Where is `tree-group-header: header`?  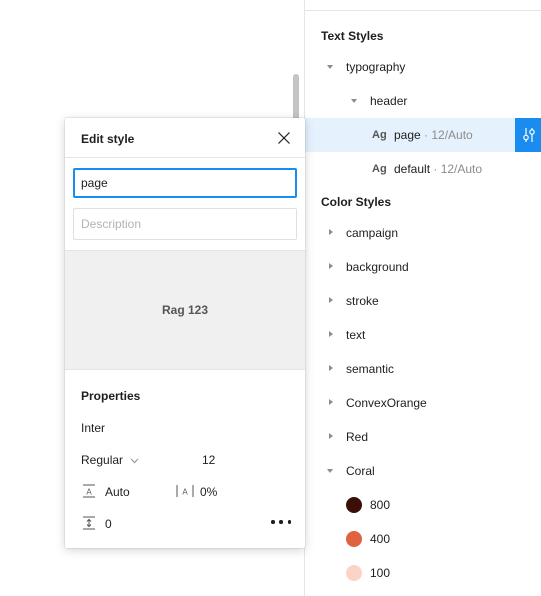 tree-group-header: header is located at coordinates (423, 101).